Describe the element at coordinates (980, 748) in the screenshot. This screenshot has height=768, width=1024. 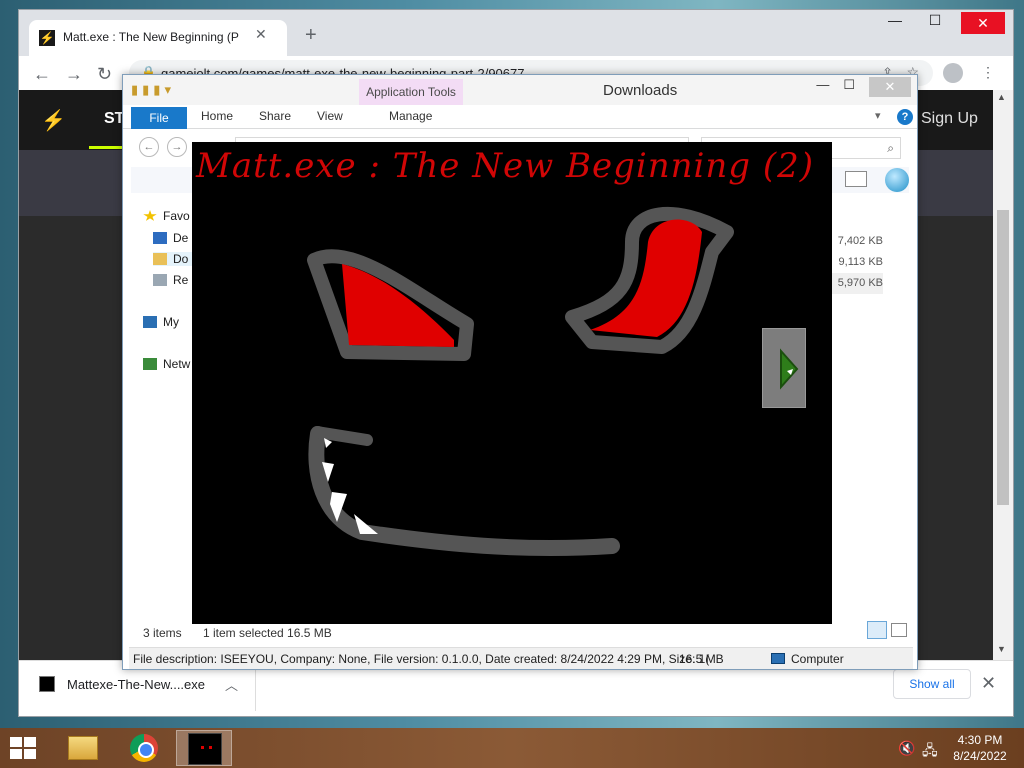
I see `system-clock: 4:30 PM 8/24/2022` at that location.